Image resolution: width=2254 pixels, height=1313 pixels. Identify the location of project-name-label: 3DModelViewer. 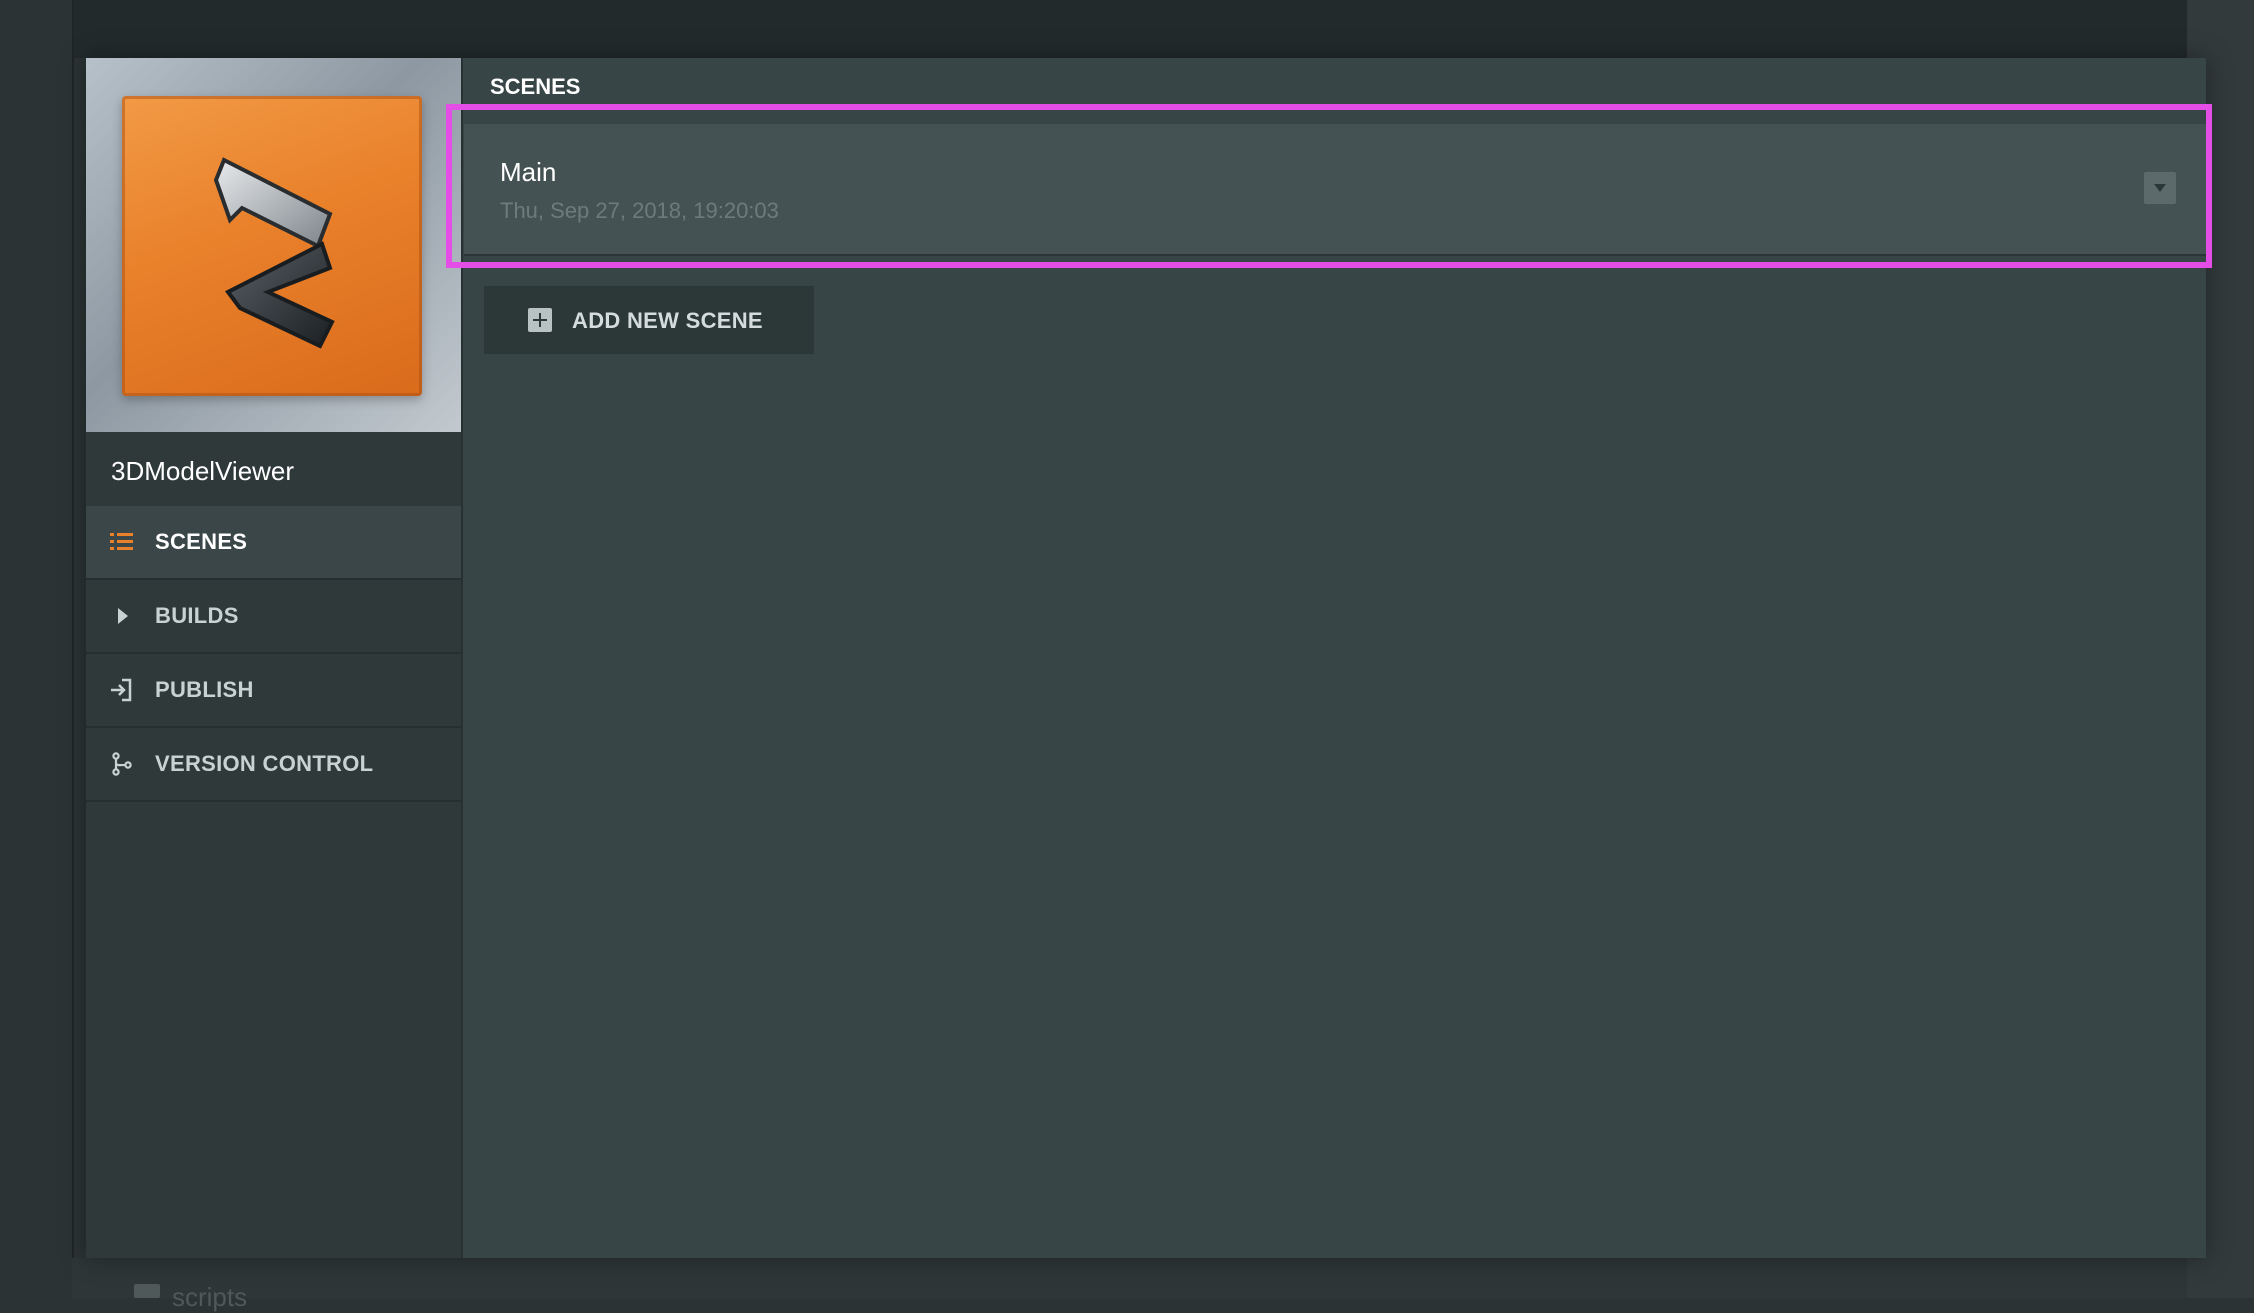
(203, 471).